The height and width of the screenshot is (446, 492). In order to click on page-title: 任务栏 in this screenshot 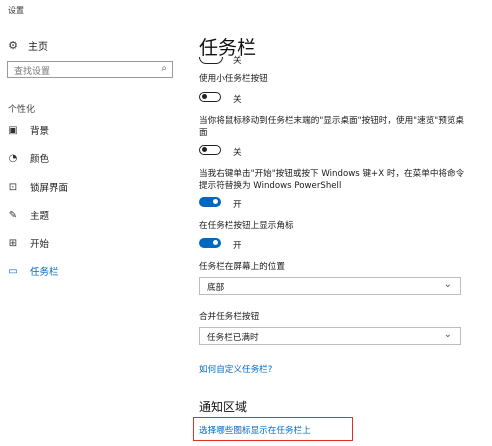, I will do `click(228, 48)`.